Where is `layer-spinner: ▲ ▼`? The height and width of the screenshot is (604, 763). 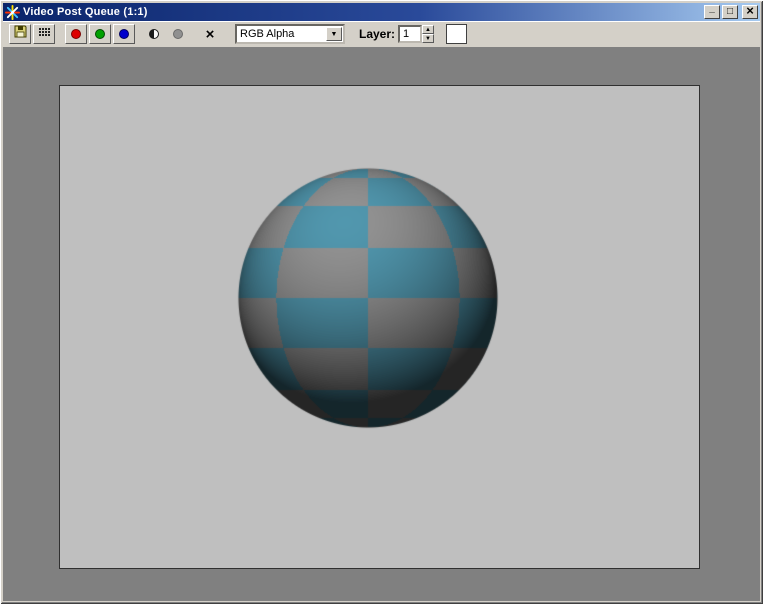 layer-spinner: ▲ ▼ is located at coordinates (428, 34).